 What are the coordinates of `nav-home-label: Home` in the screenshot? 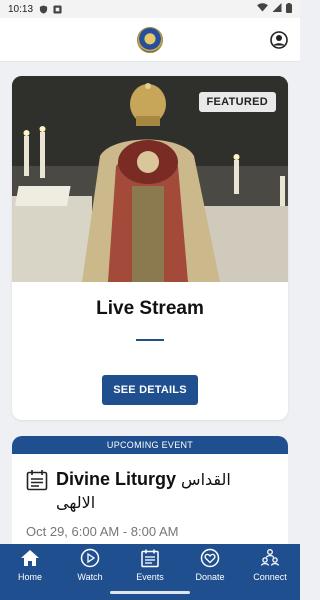 It's located at (29, 577).